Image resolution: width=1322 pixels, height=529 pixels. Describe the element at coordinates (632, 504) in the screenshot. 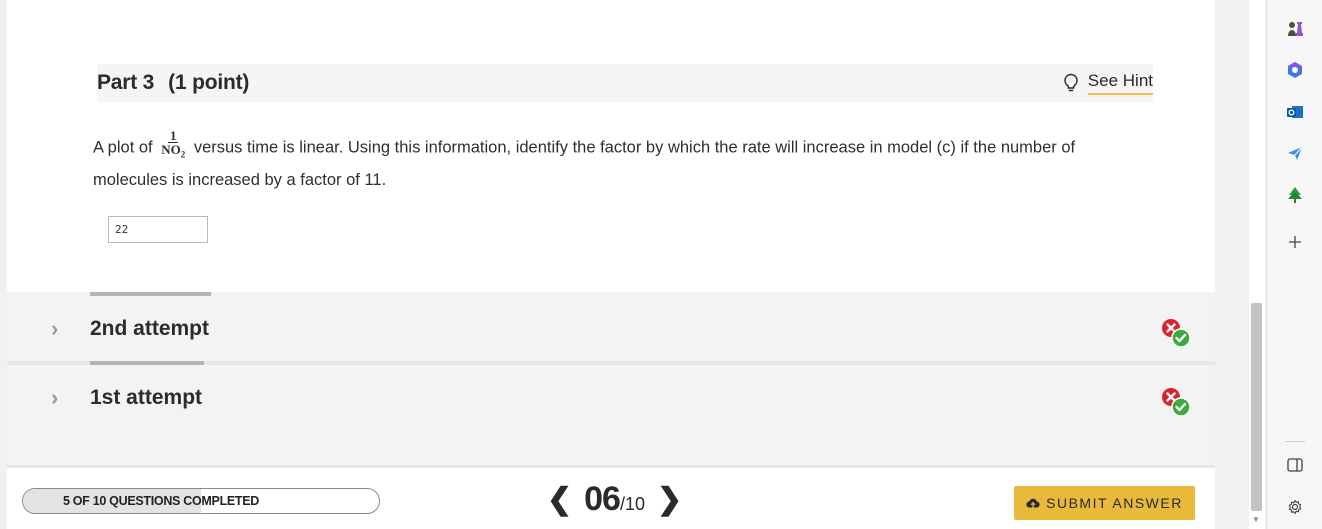

I see `total-pages: /10` at that location.